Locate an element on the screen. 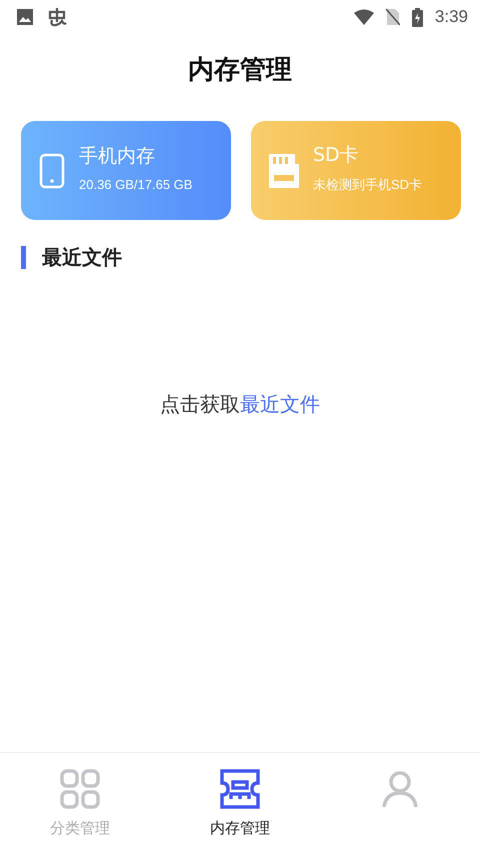  phone-icon is located at coordinates (52, 170).